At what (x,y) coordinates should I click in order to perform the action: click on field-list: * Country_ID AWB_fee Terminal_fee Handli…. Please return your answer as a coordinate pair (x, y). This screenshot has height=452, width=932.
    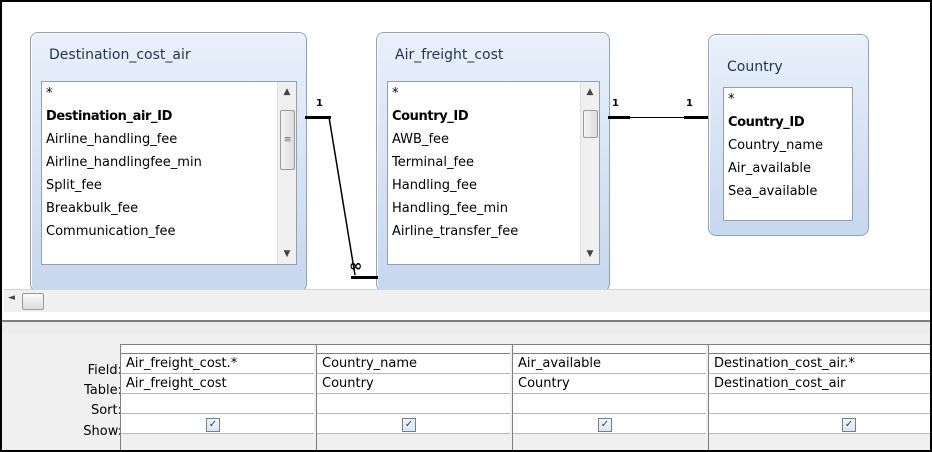
    Looking at the image, I should click on (493, 173).